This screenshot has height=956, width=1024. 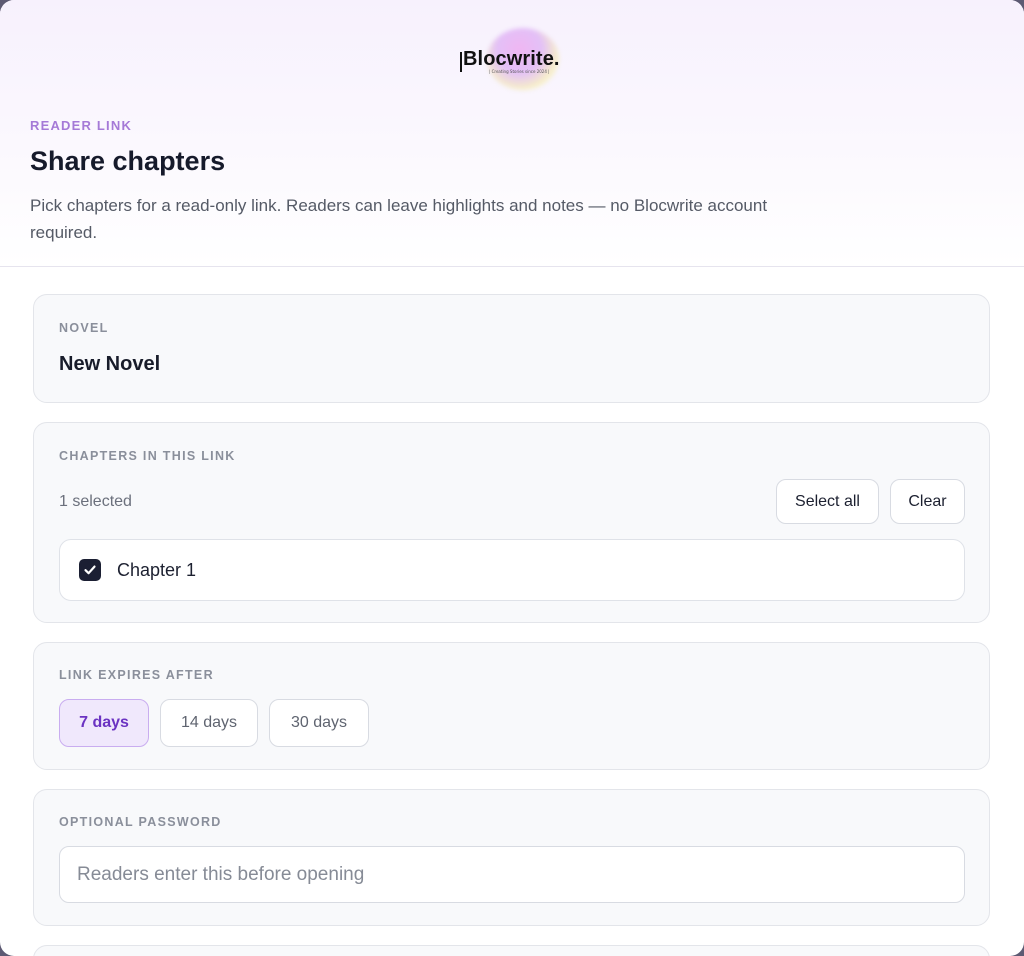 What do you see at coordinates (136, 675) in the screenshot?
I see `expiry-label: LINK EXPIRES AFTER` at bounding box center [136, 675].